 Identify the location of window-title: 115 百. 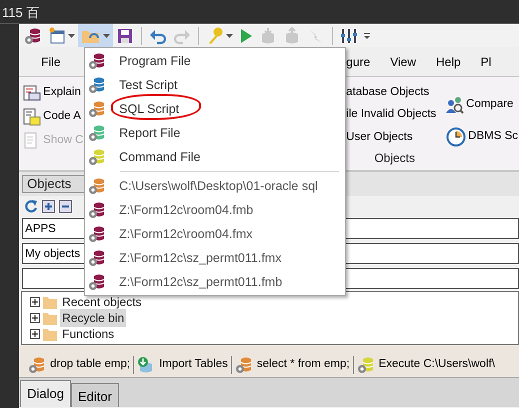
(21, 12).